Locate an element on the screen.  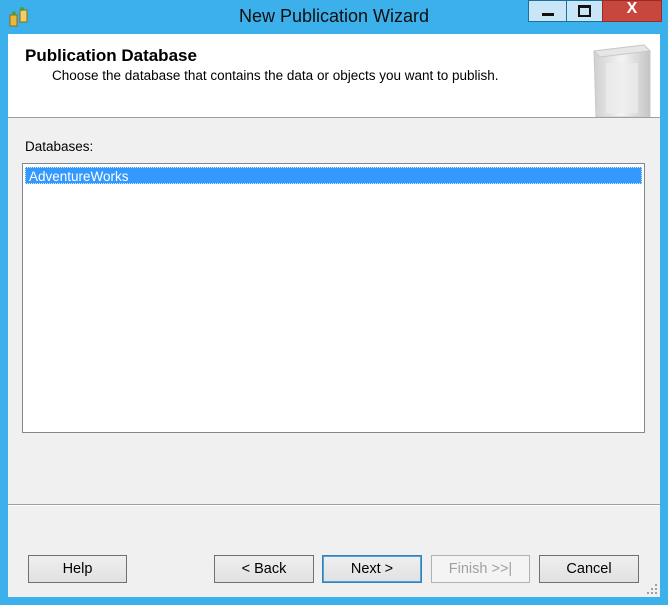
back-button: < Back is located at coordinates (264, 569).